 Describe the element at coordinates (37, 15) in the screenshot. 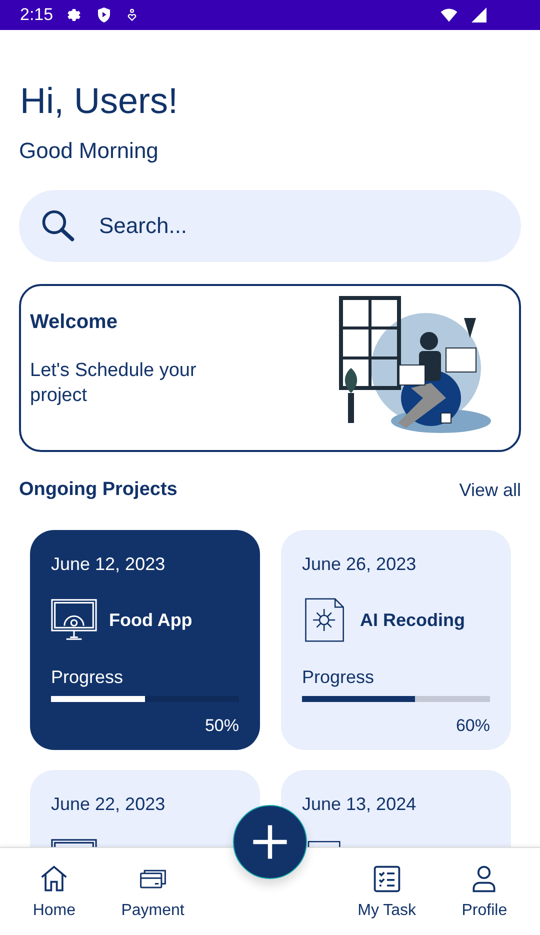

I see `status-time: 2:15` at that location.